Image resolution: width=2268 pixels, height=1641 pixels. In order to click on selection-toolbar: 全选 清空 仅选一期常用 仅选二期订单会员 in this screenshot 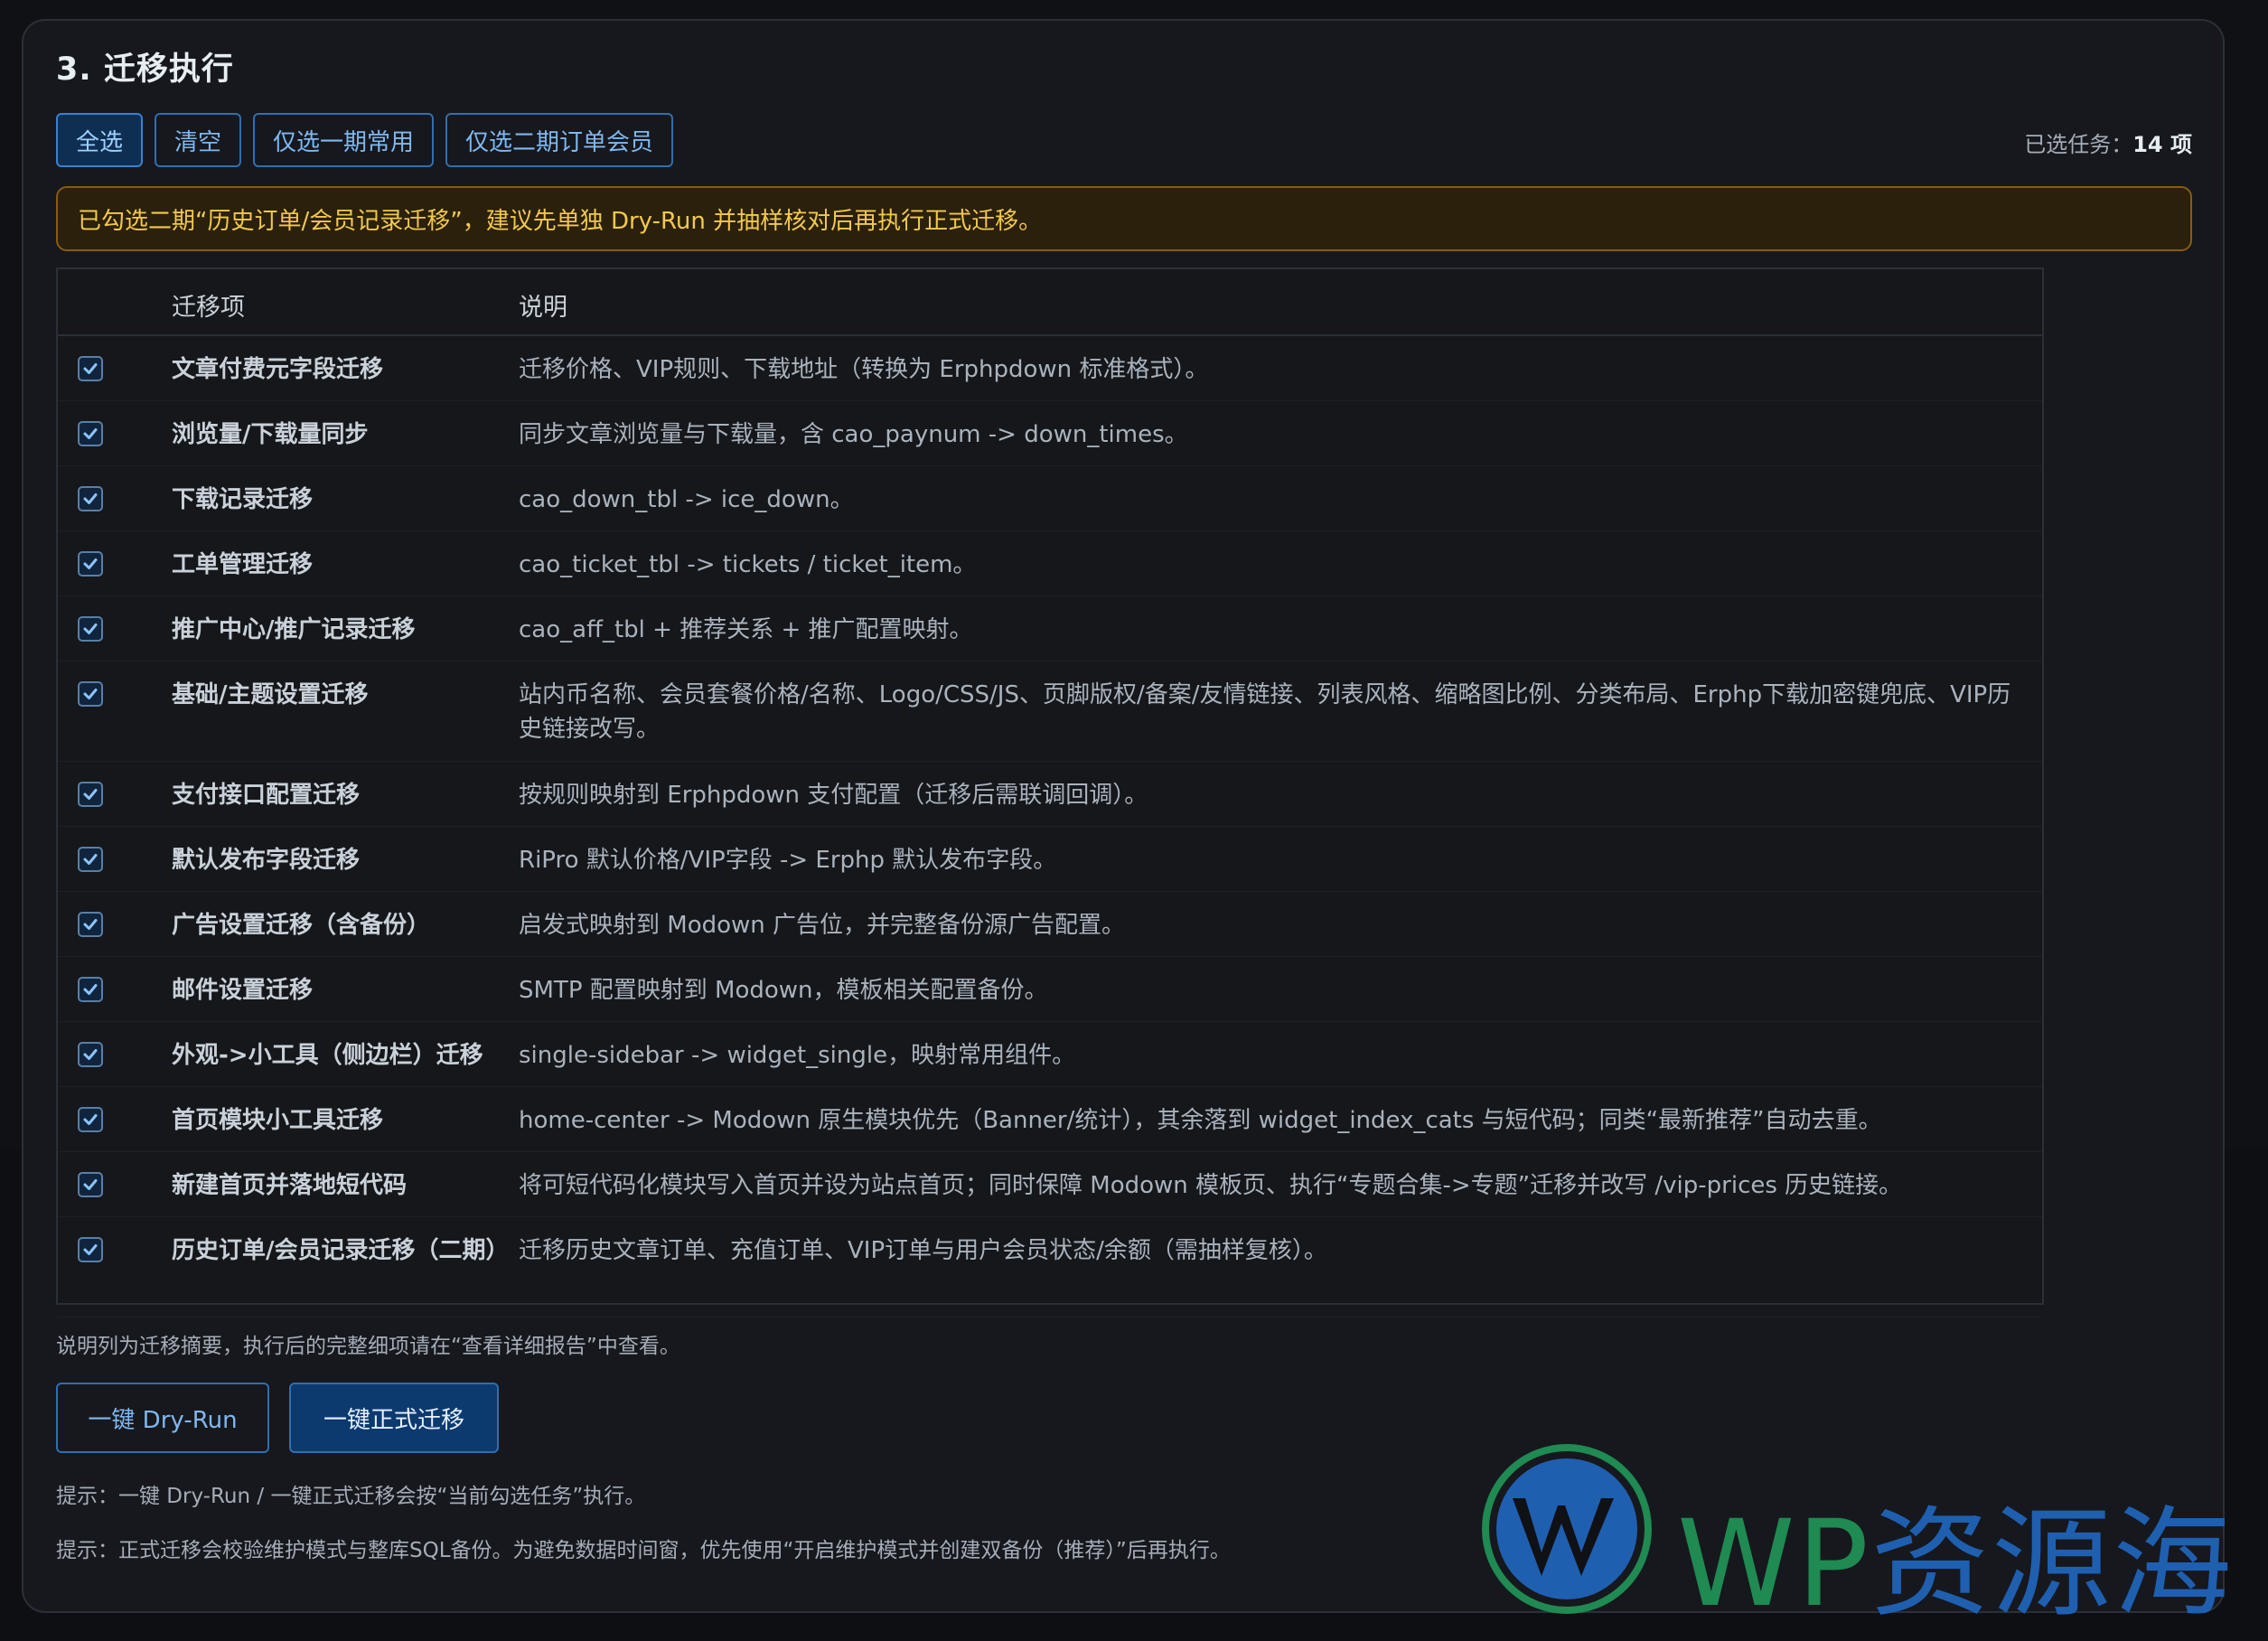, I will do `click(365, 140)`.